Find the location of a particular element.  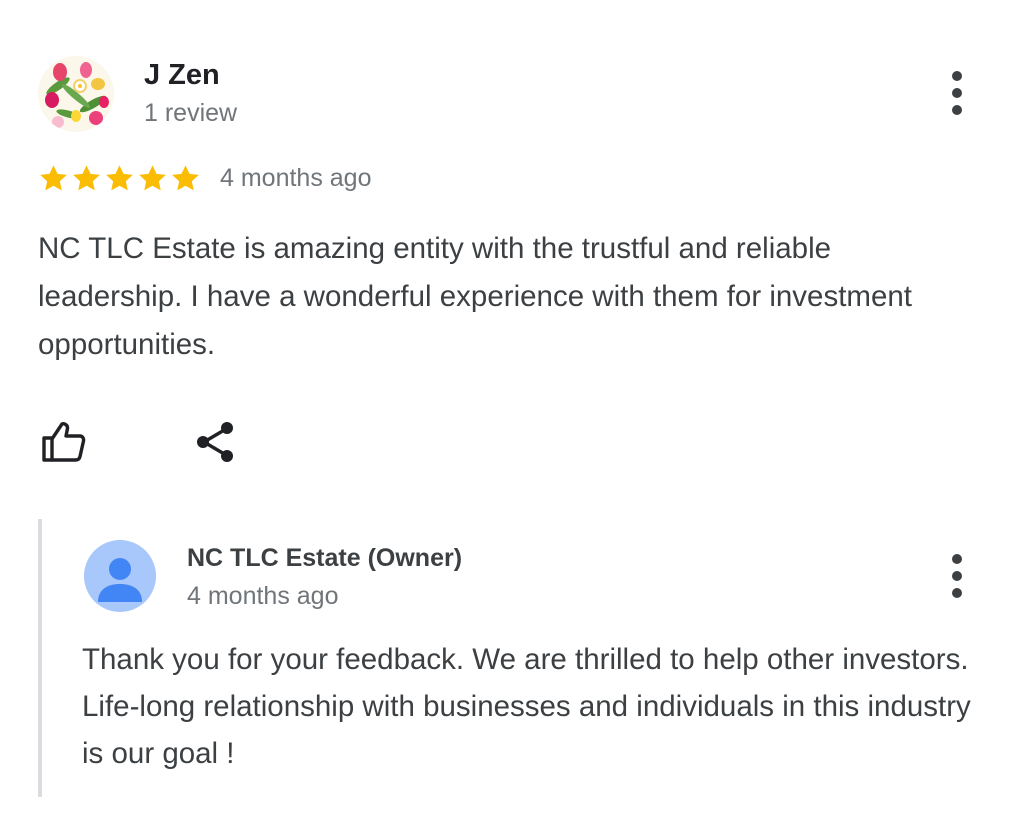

star-rating is located at coordinates (119, 178).